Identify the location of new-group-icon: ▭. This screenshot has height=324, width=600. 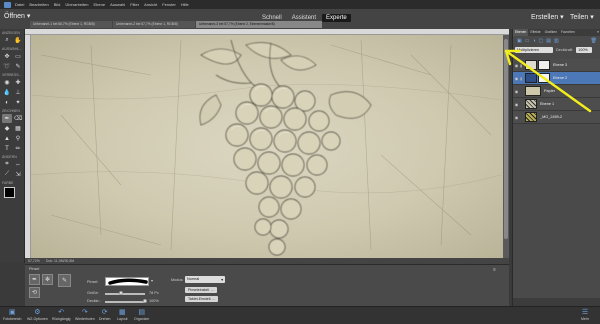
(527, 41).